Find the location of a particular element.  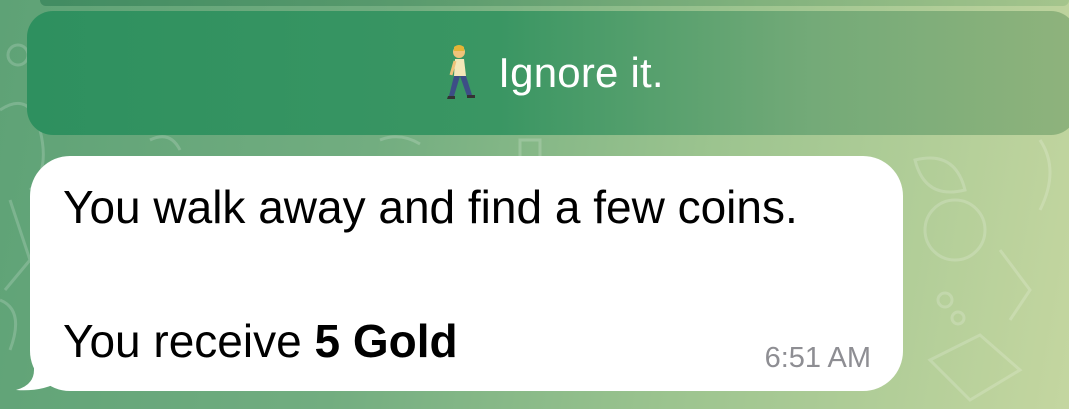

reward-prefix: You receive is located at coordinates (189, 341).